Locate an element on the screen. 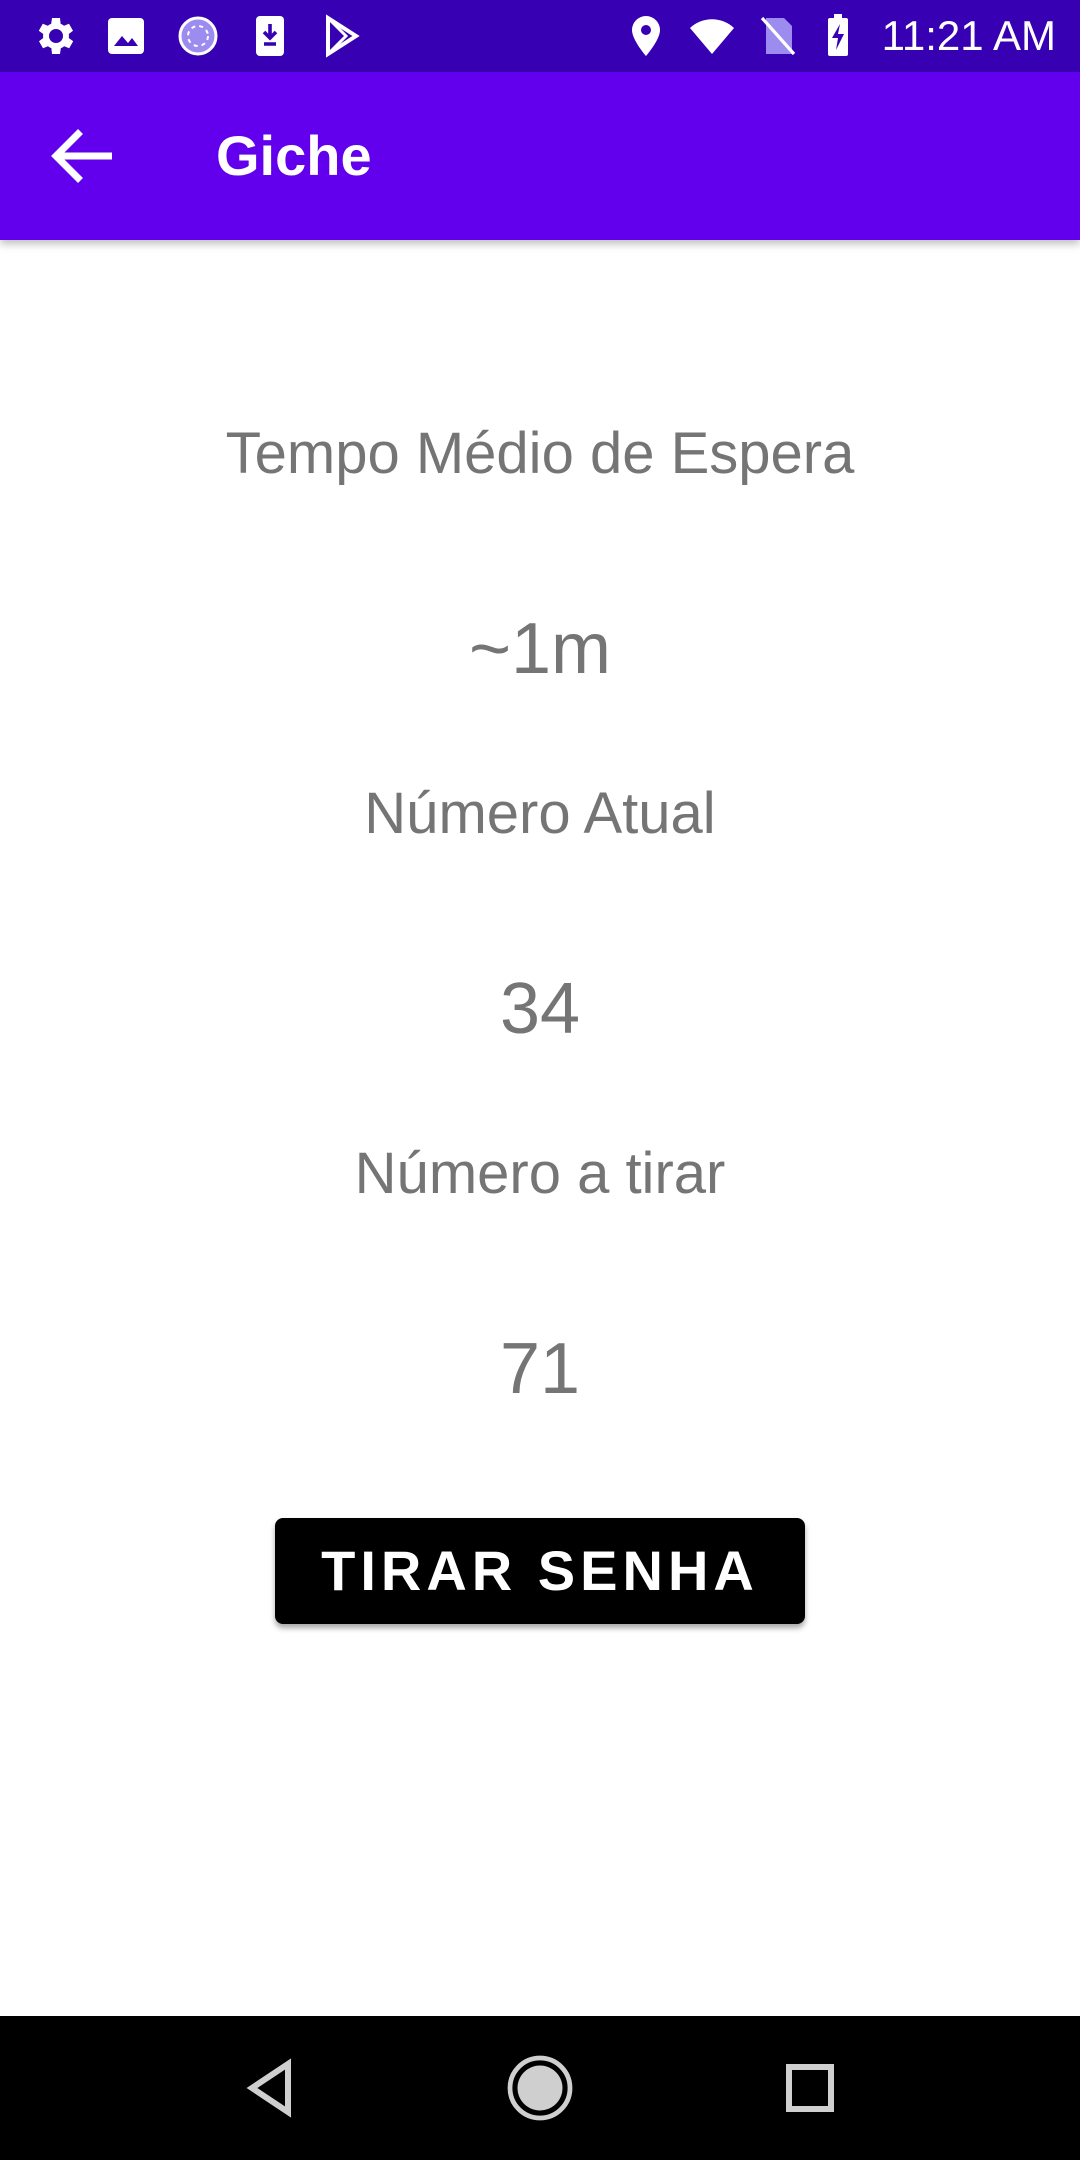  wifi-icon is located at coordinates (712, 36).